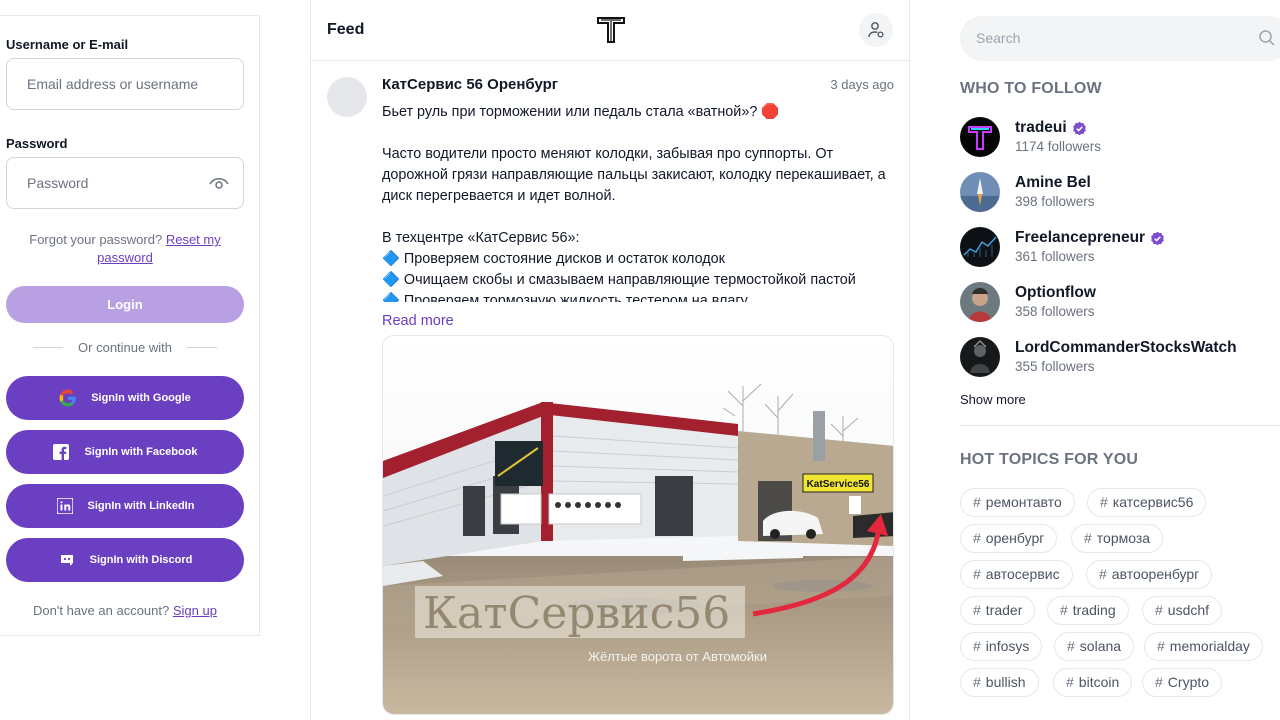 This screenshot has width=1280, height=720. I want to click on signup-link: Sign up, so click(195, 610).